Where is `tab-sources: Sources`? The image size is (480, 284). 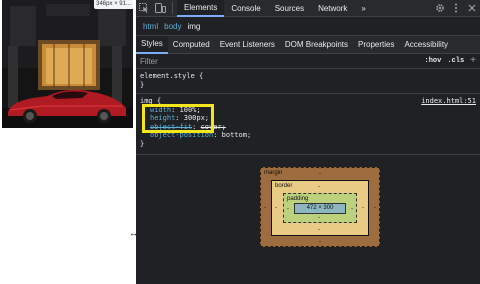
tab-sources: Sources is located at coordinates (289, 8).